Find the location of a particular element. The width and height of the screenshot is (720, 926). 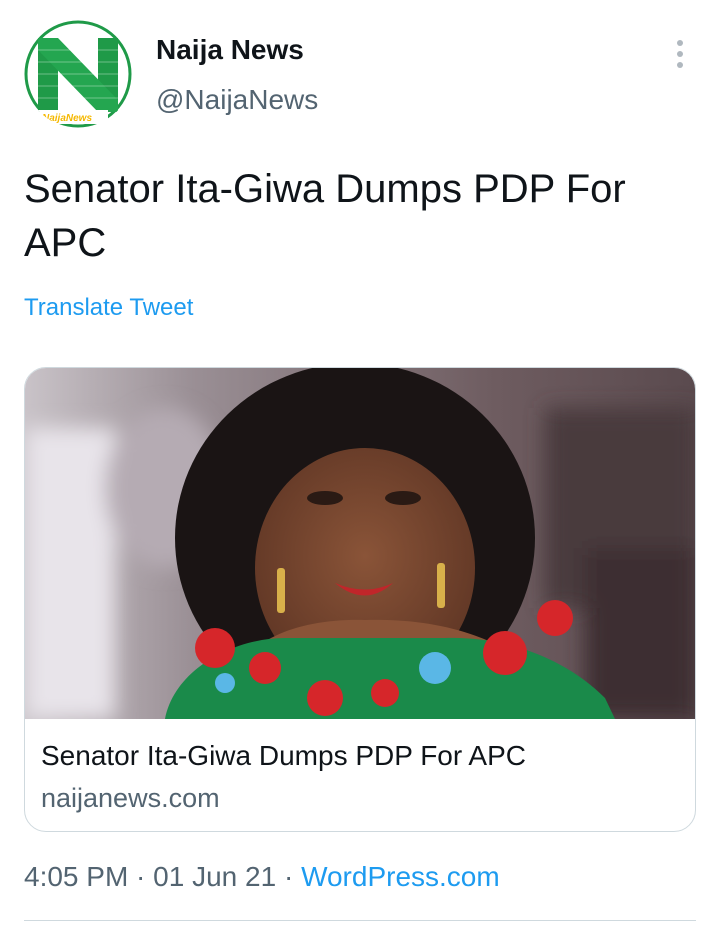

divider is located at coordinates (360, 920).